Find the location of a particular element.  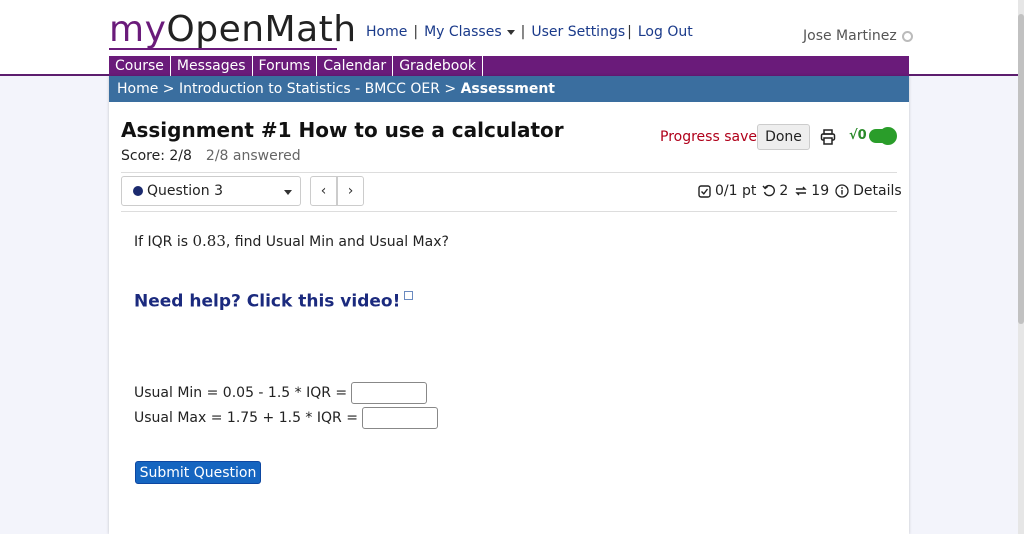

nav-log-out-link: Log Out is located at coordinates (665, 32).